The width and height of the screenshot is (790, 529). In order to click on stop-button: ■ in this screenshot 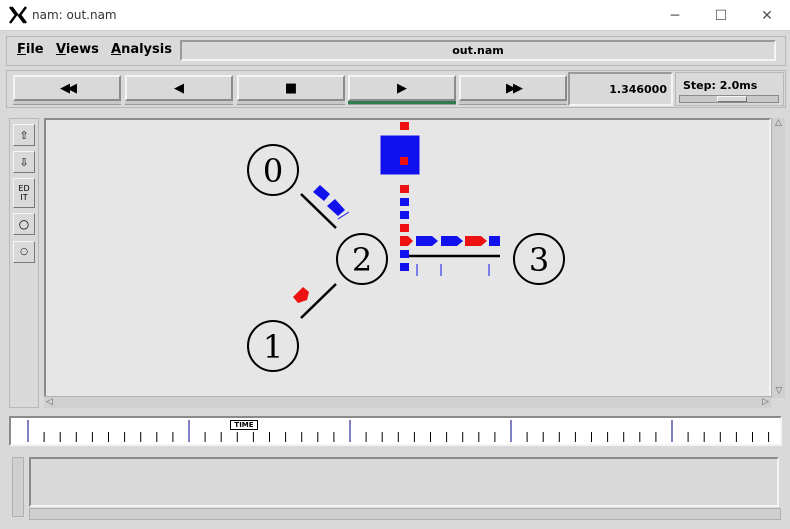, I will do `click(291, 88)`.